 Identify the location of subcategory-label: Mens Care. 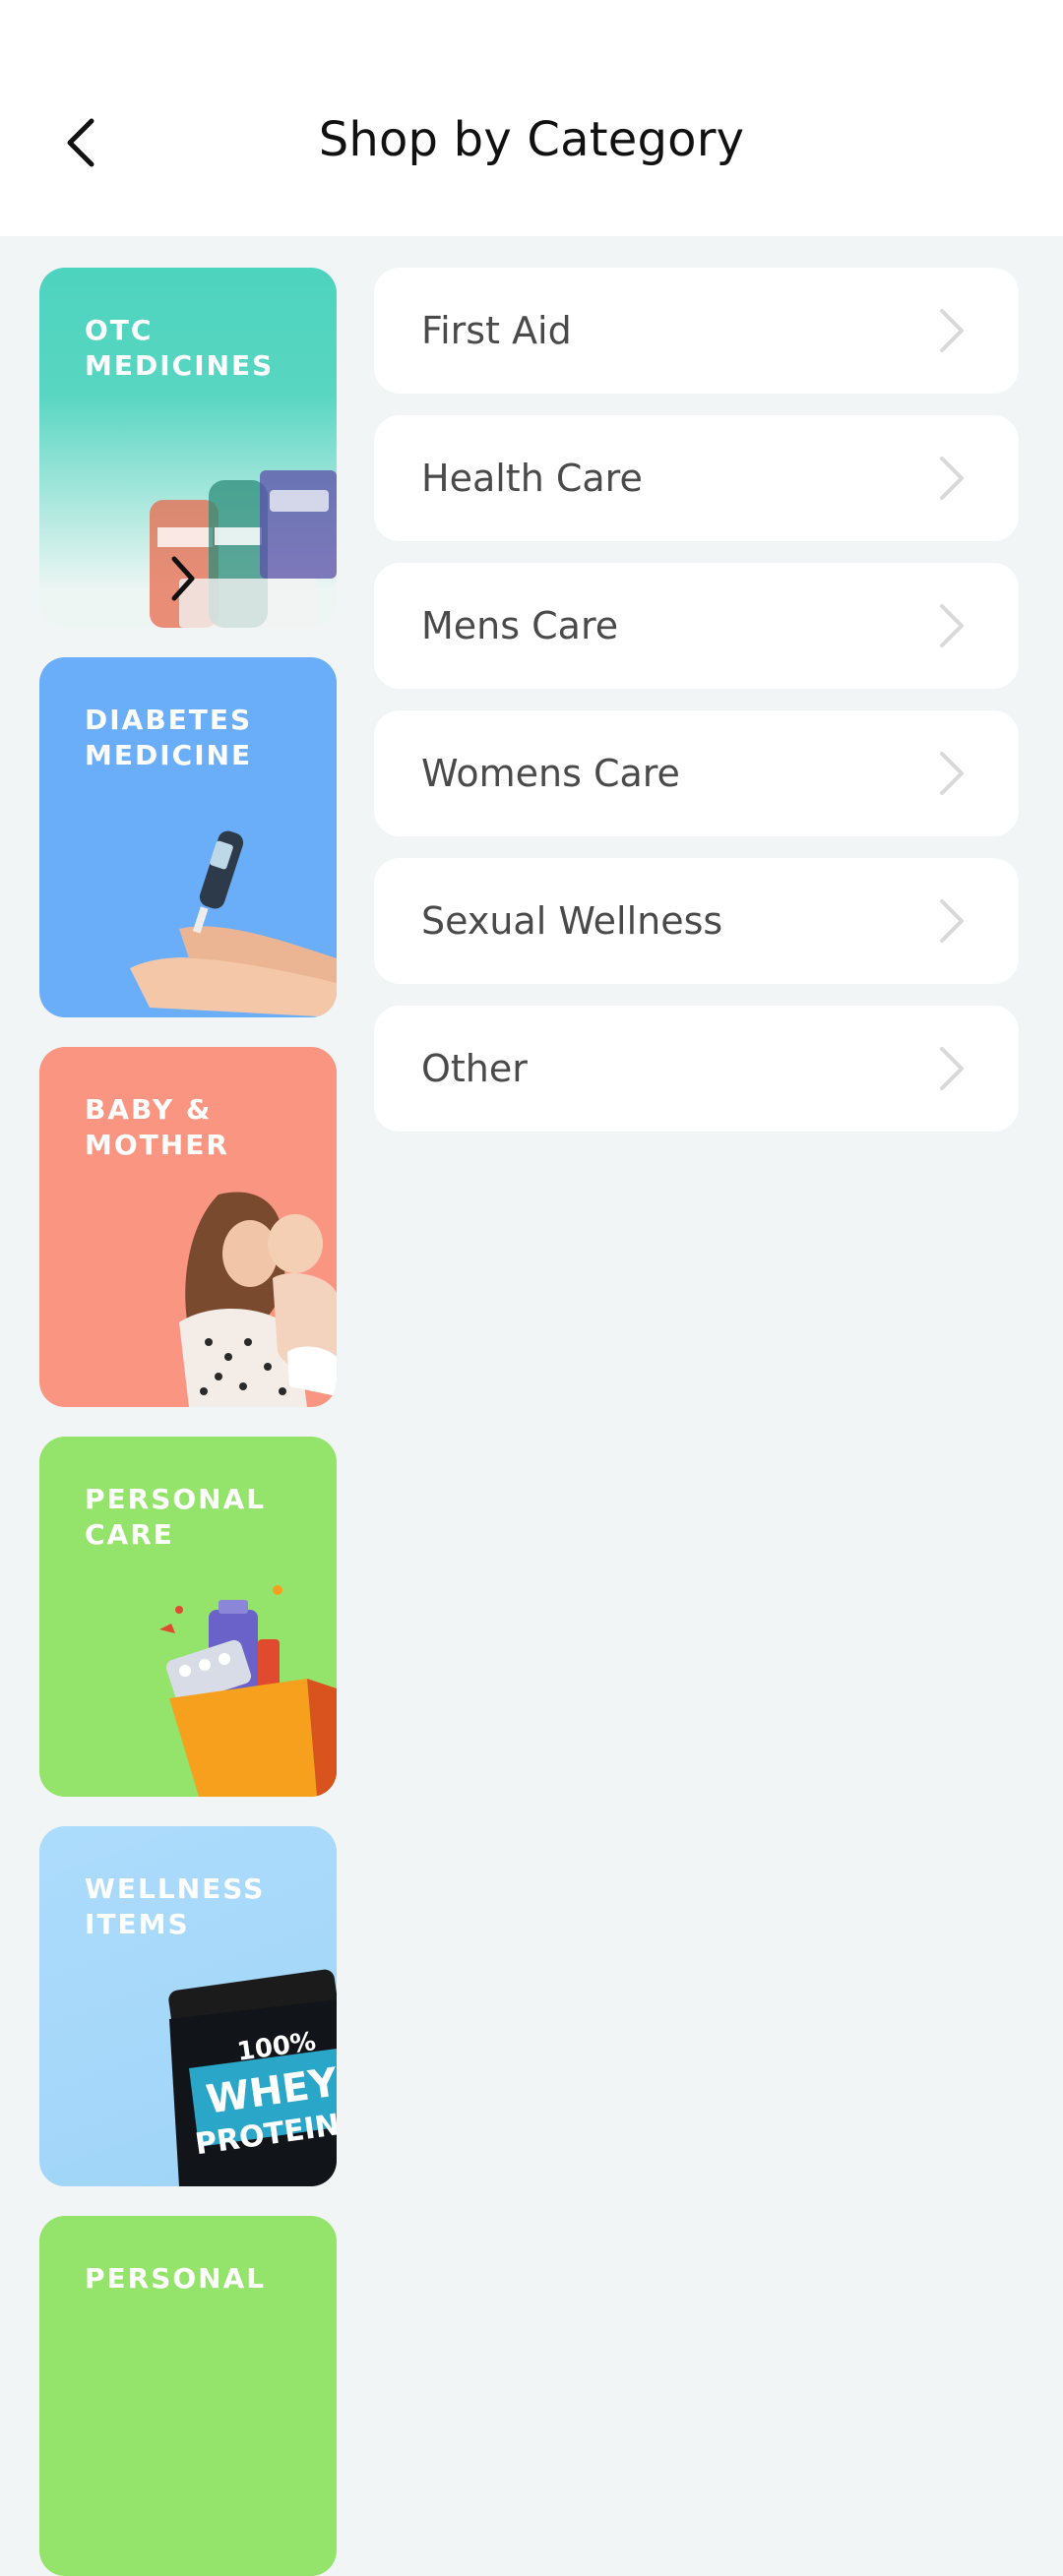
(520, 625).